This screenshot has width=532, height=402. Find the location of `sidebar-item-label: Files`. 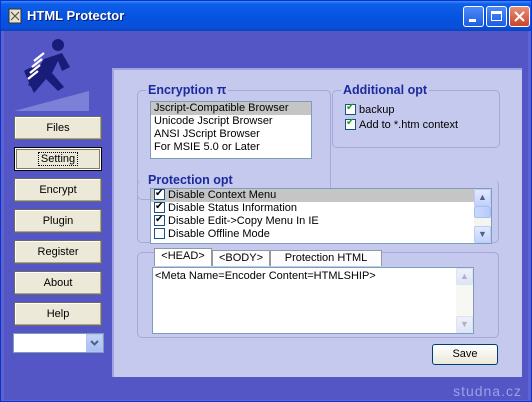

sidebar-item-label: Files is located at coordinates (58, 128).